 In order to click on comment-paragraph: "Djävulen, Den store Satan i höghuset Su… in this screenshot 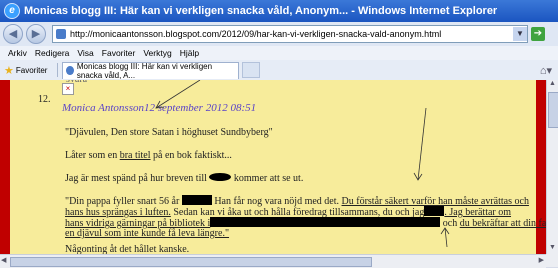, I will do `click(169, 132)`.